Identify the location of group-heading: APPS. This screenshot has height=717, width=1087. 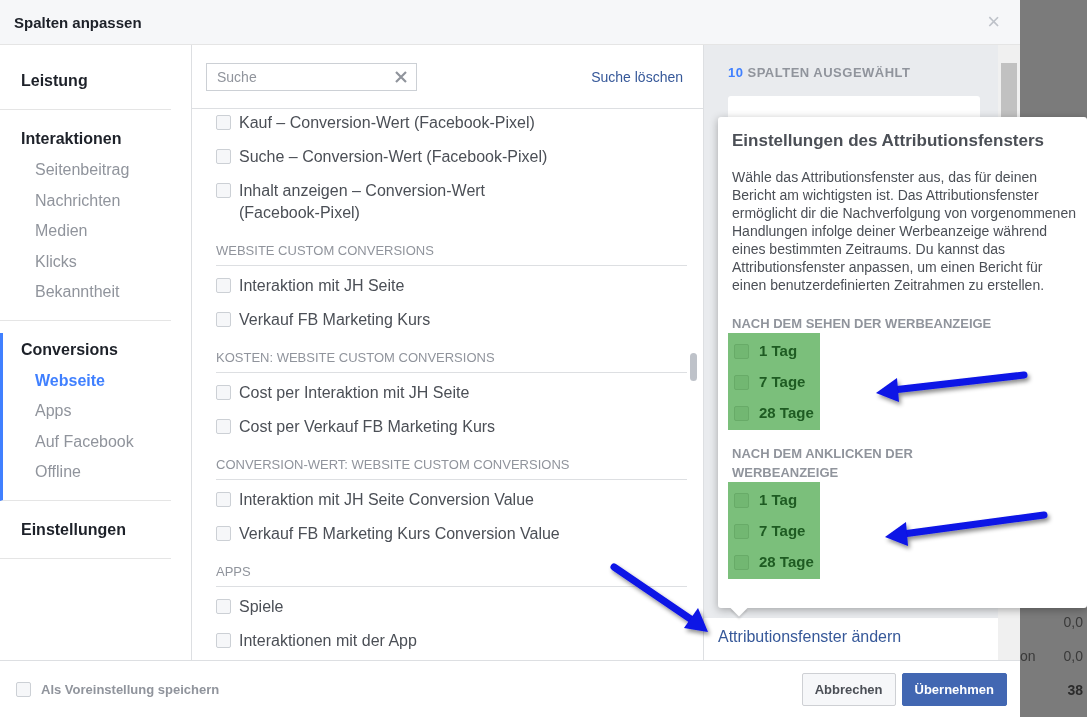
(451, 572).